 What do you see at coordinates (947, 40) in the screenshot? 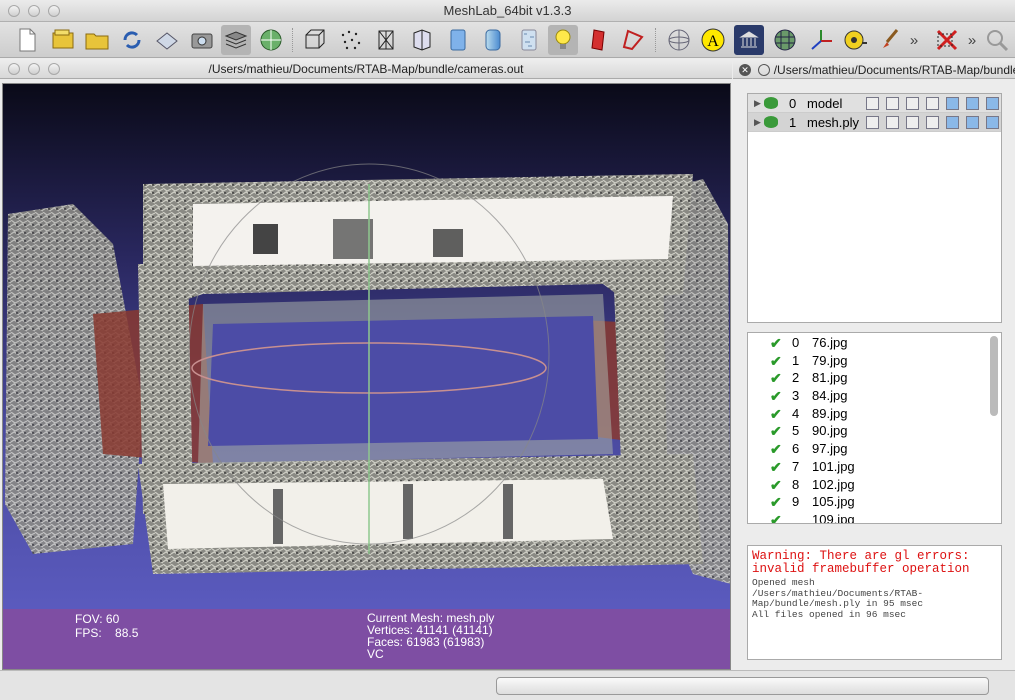
I see `delete-icon` at bounding box center [947, 40].